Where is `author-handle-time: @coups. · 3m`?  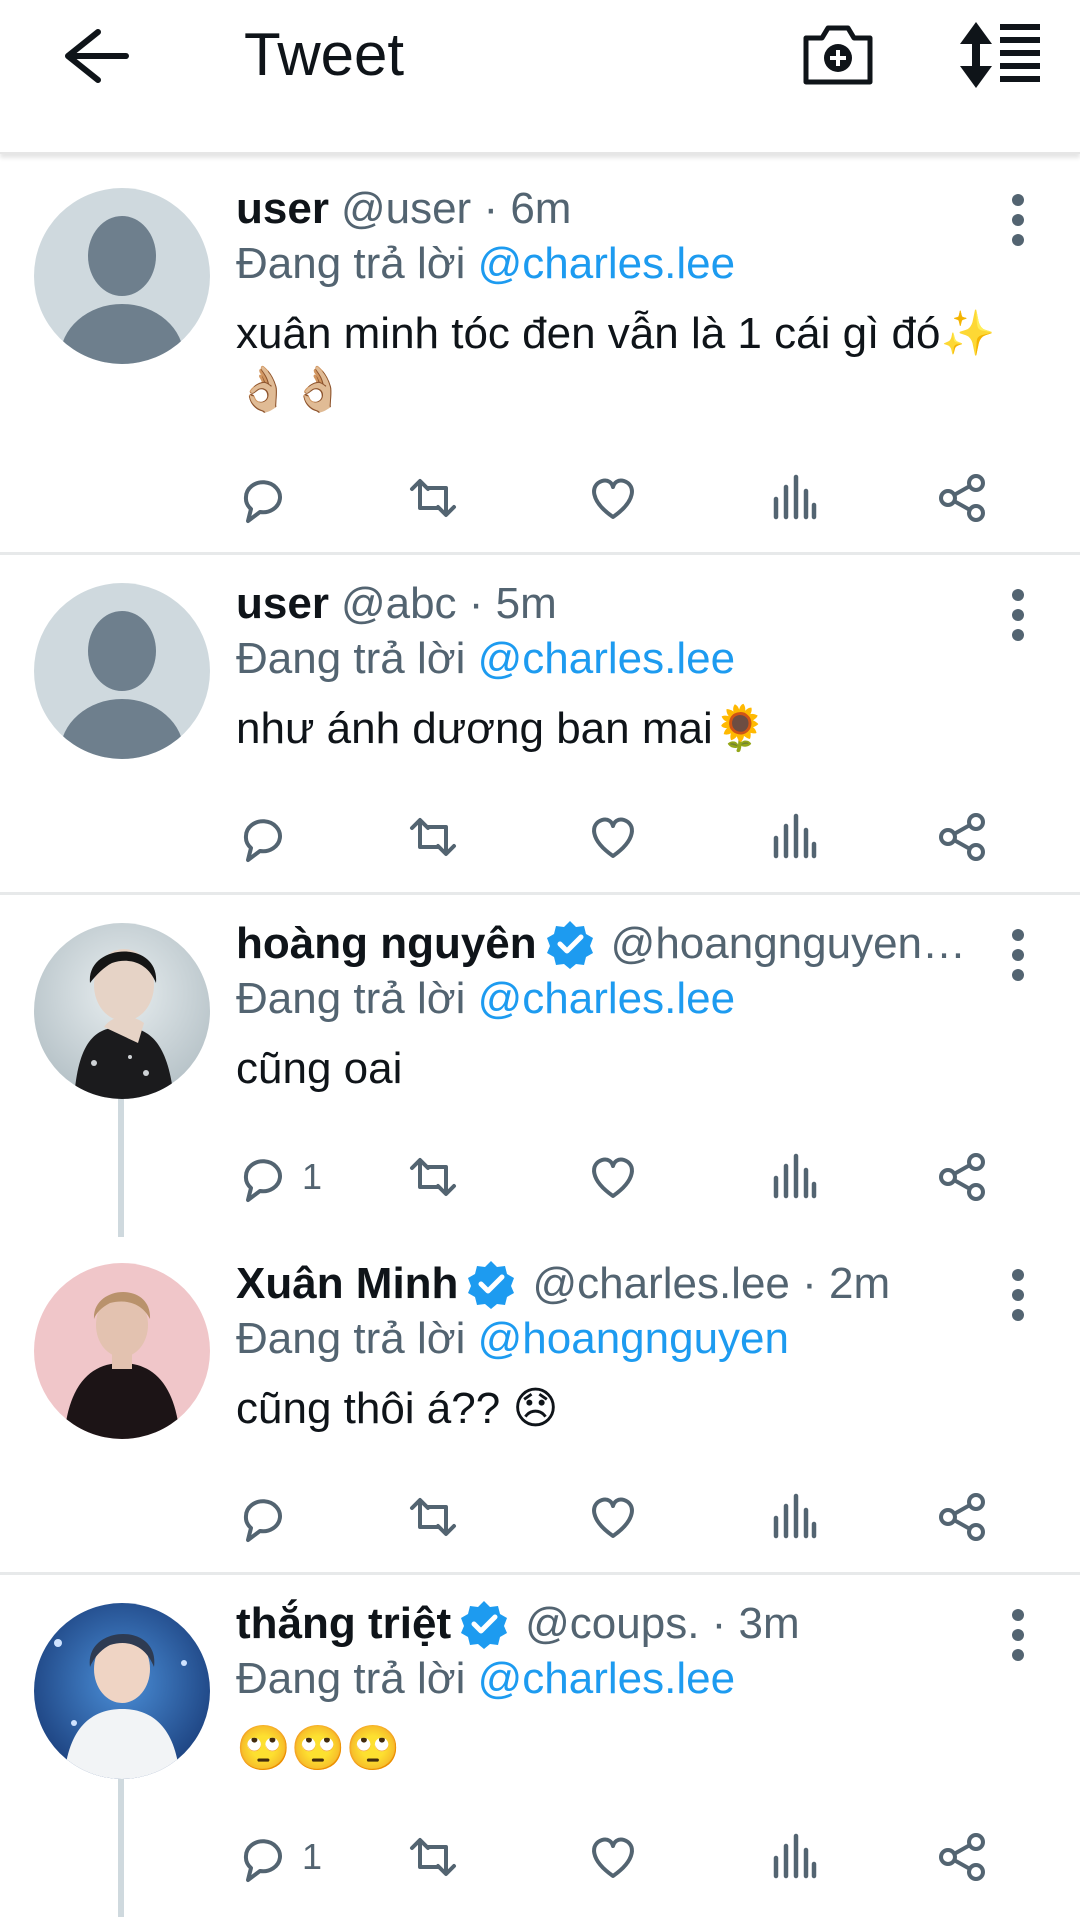 author-handle-time: @coups. · 3m is located at coordinates (662, 1623).